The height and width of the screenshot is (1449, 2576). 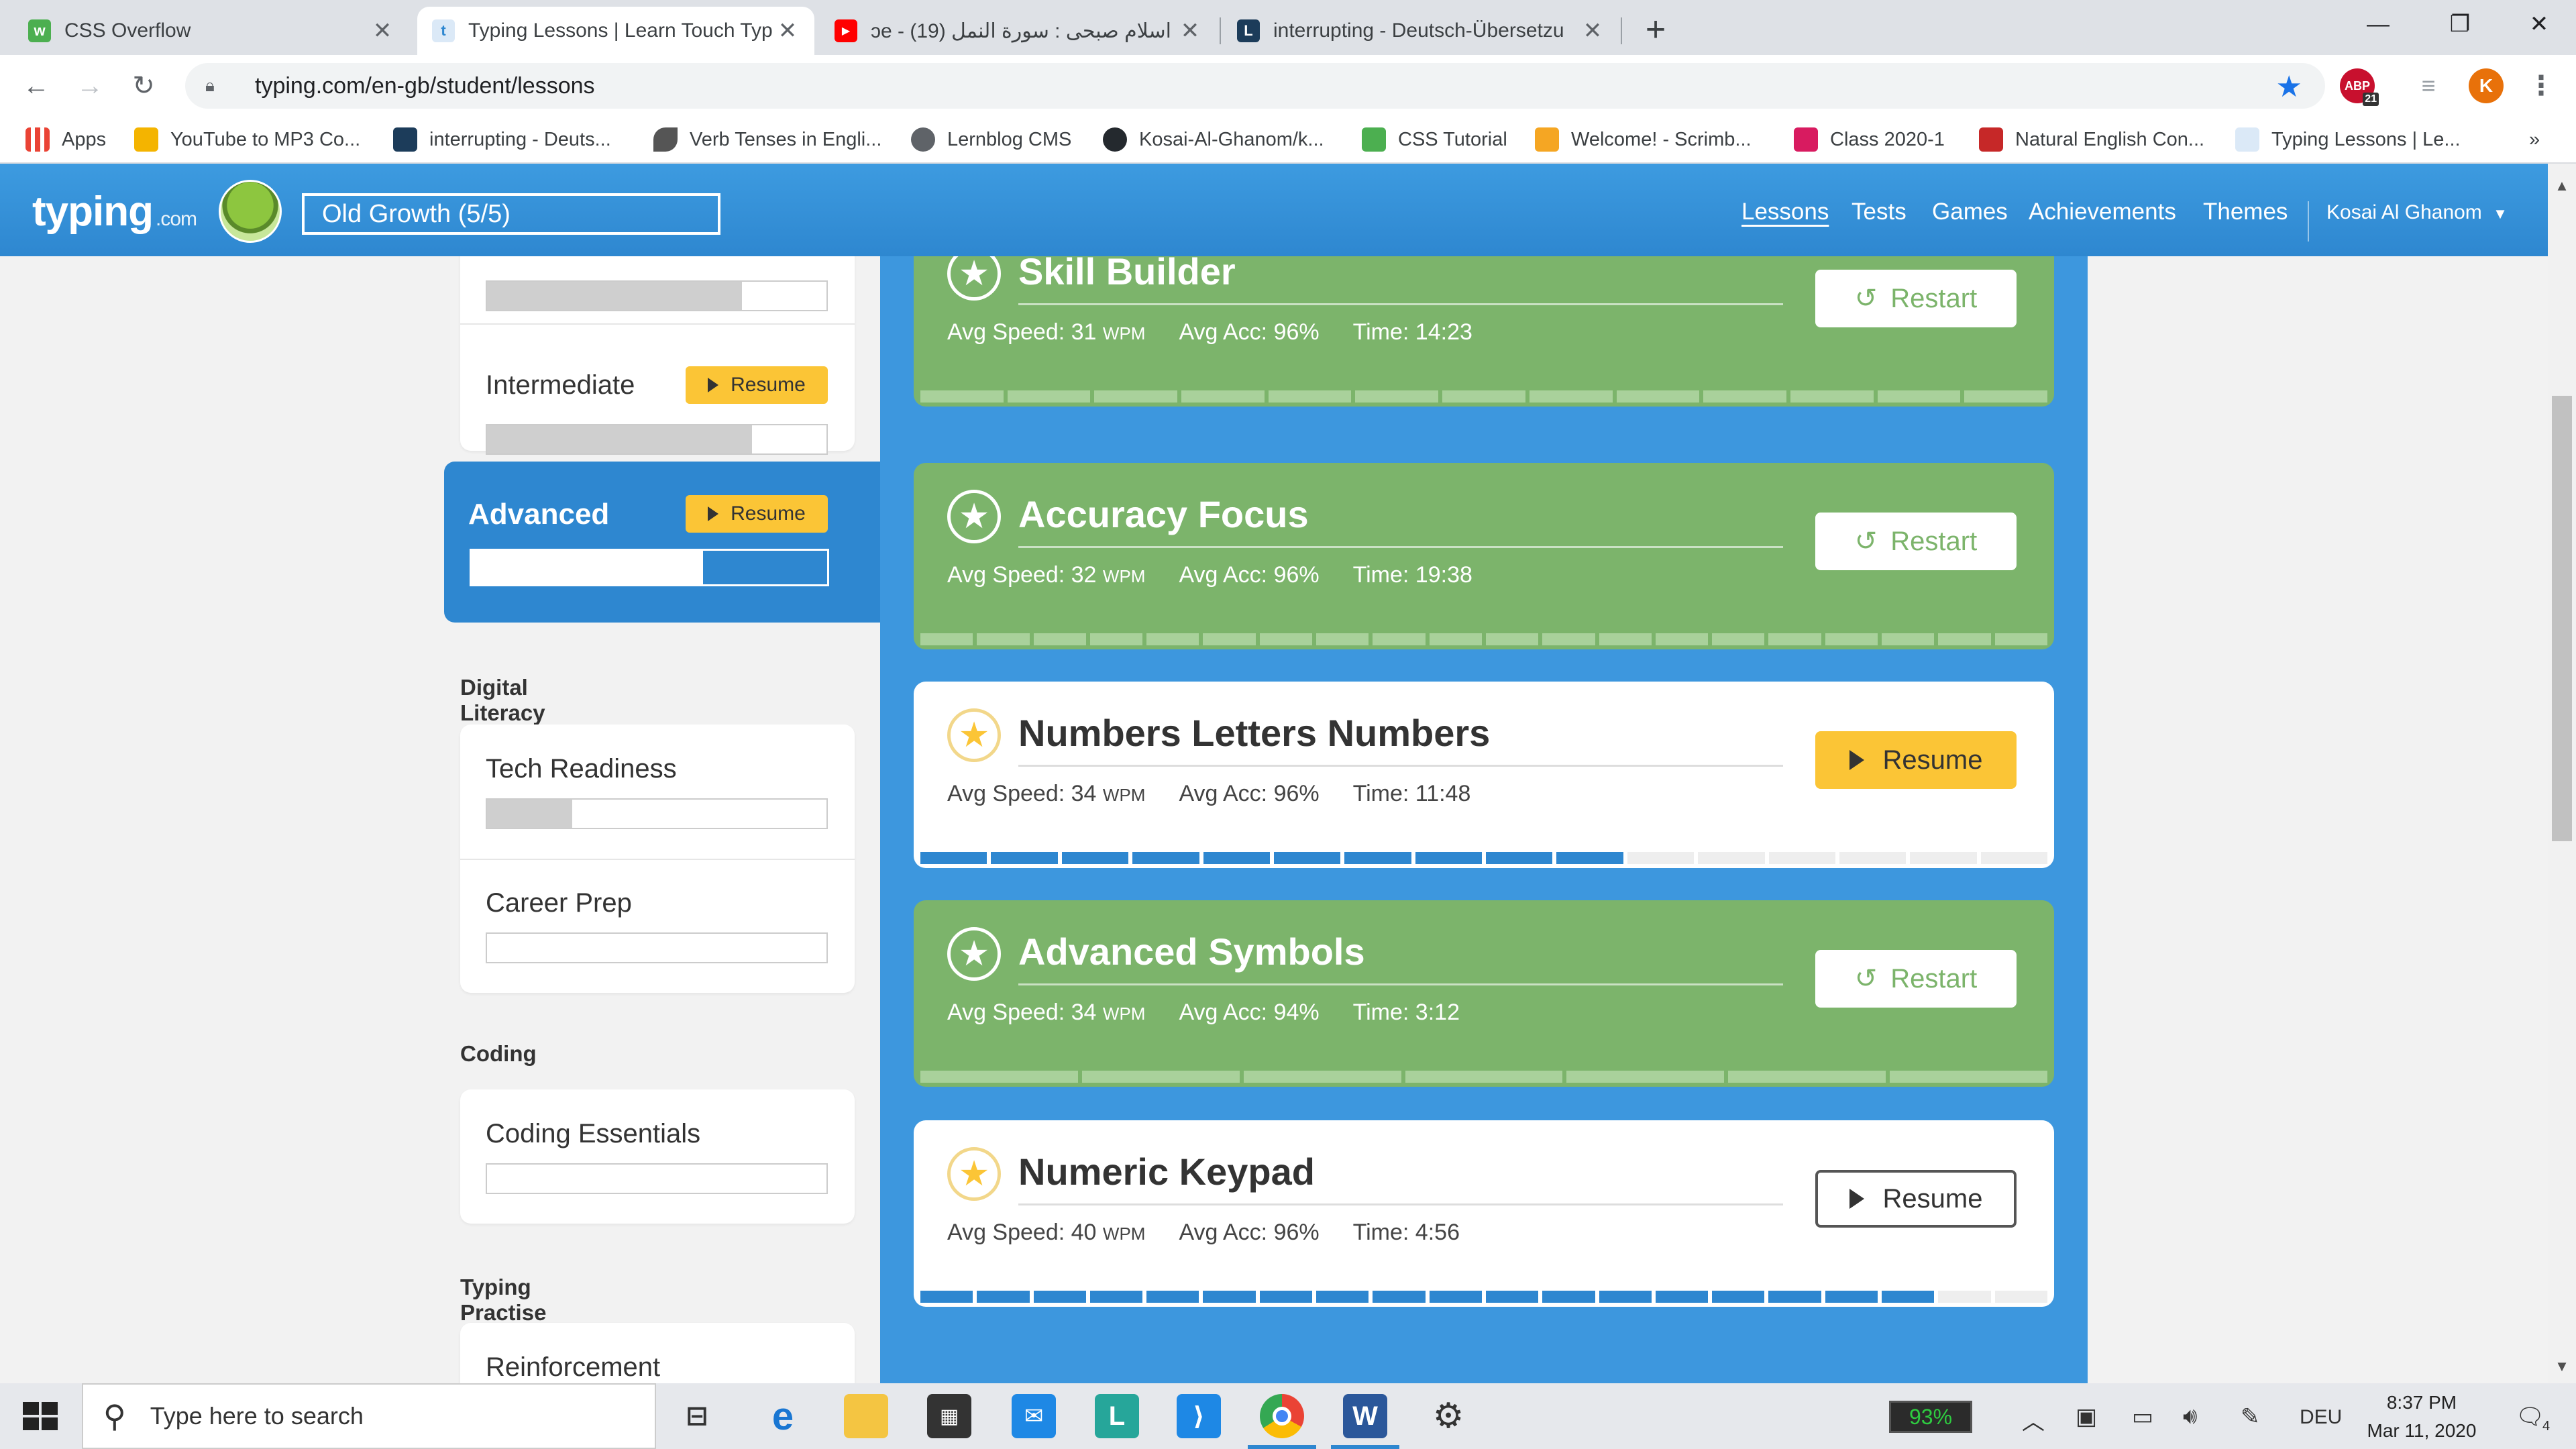 I want to click on battery-icon: ▭, so click(x=2142, y=1416).